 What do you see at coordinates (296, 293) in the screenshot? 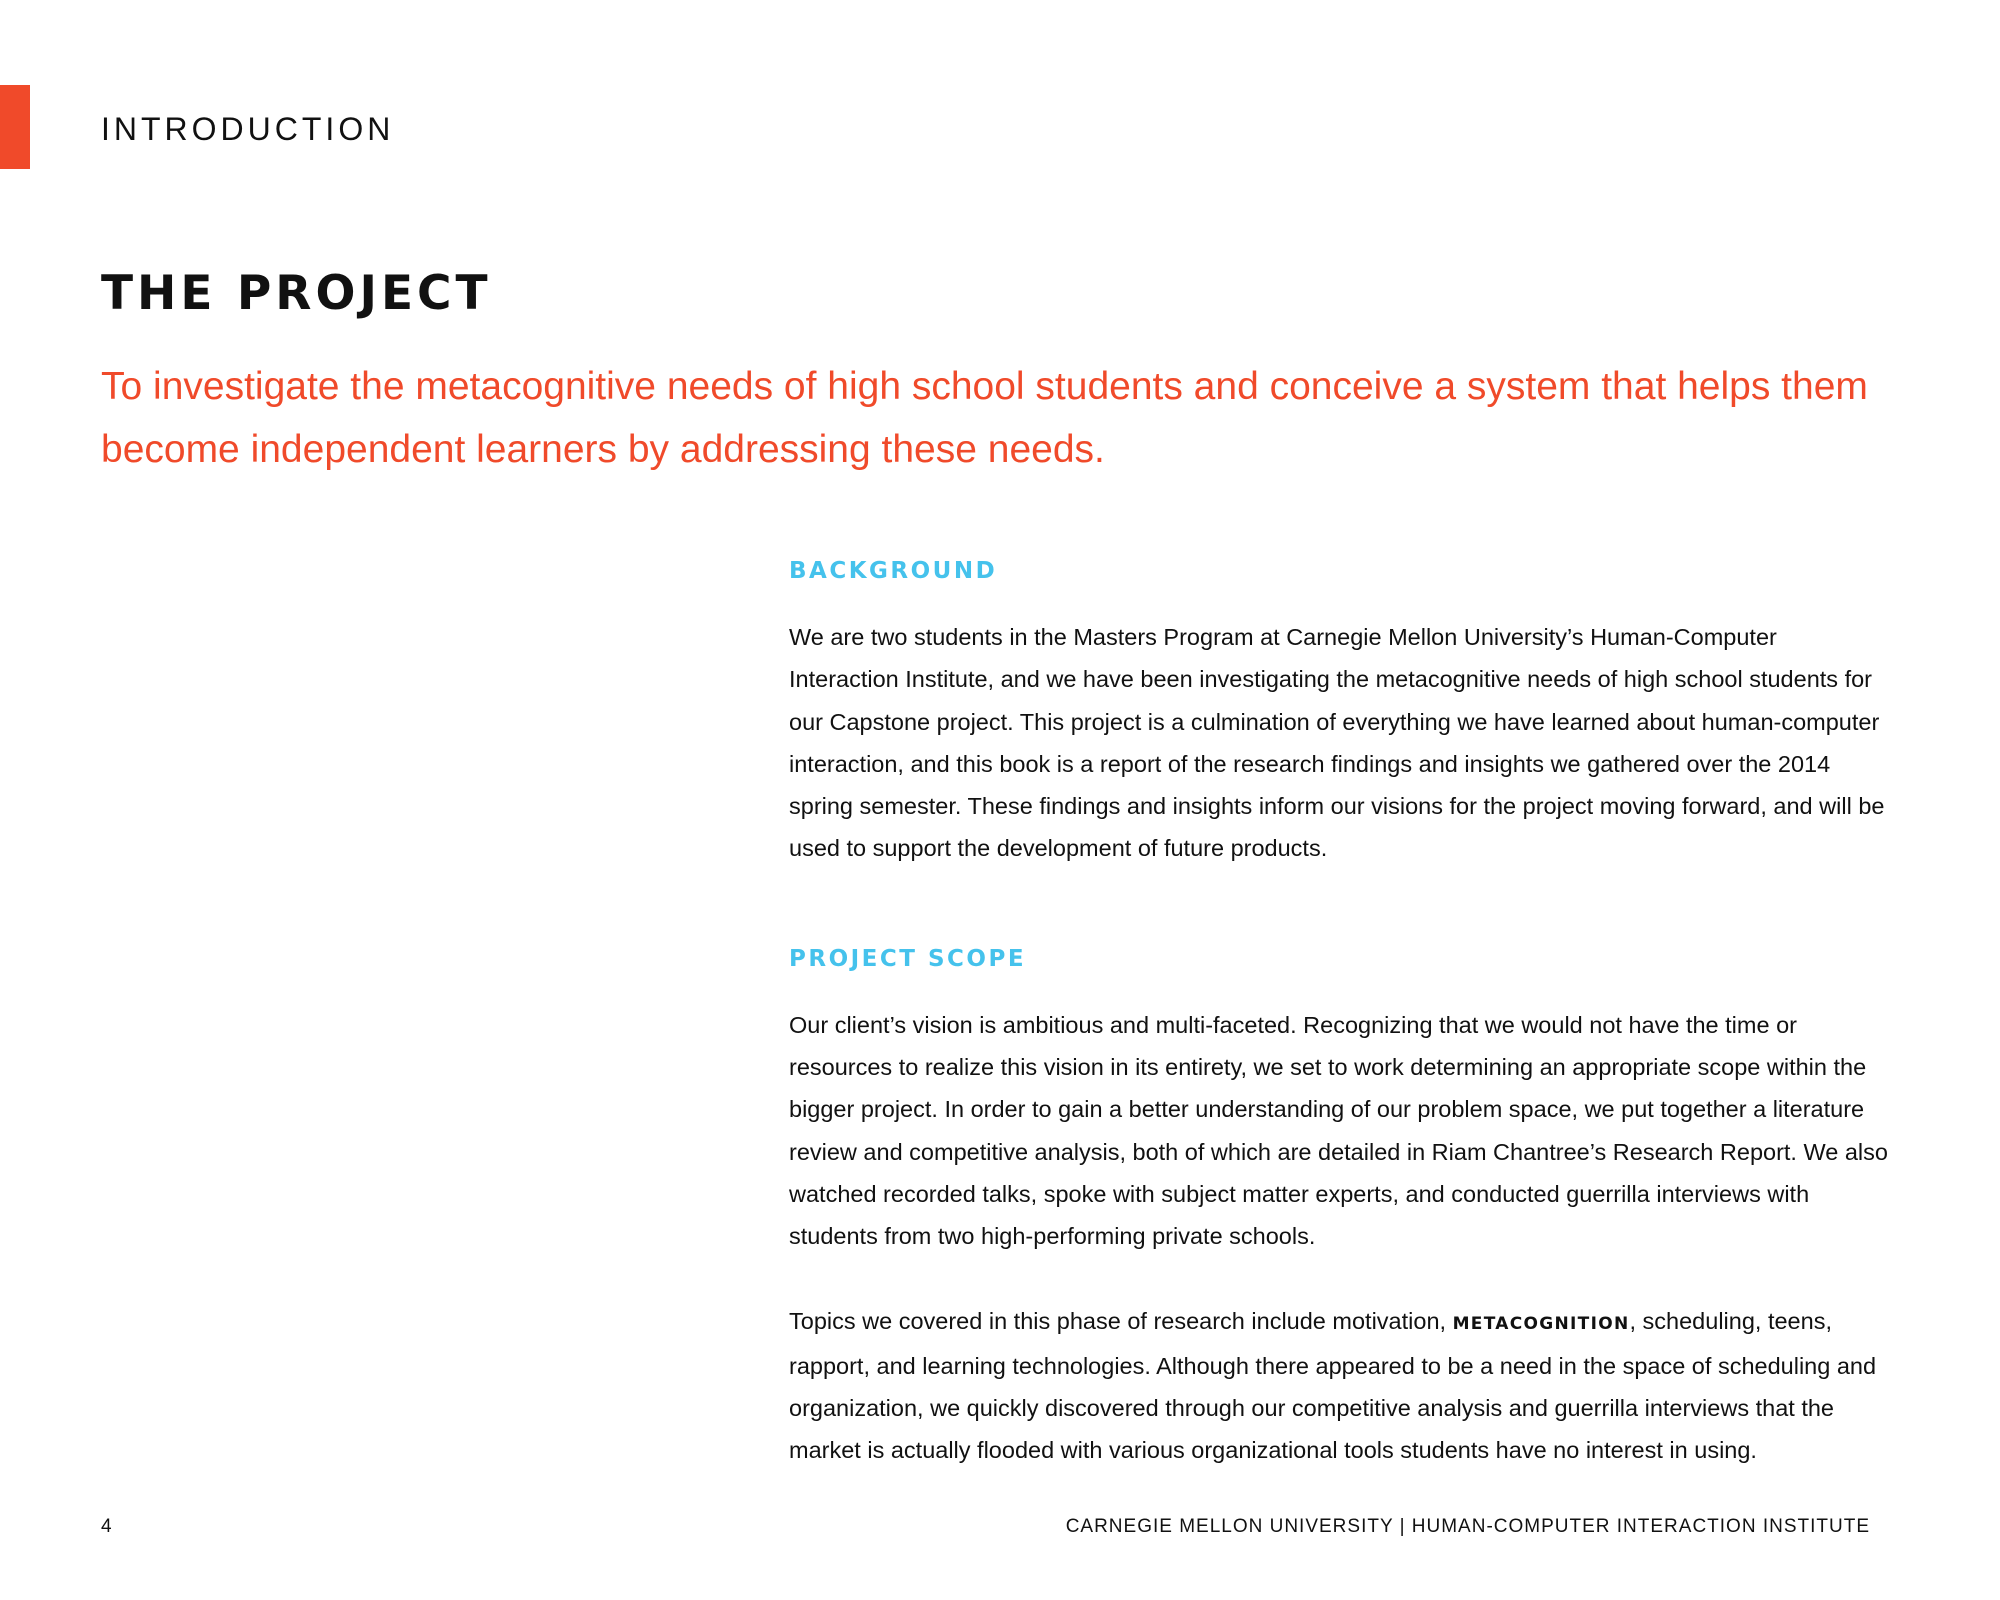
I see `page-title: THE PROJECT` at bounding box center [296, 293].